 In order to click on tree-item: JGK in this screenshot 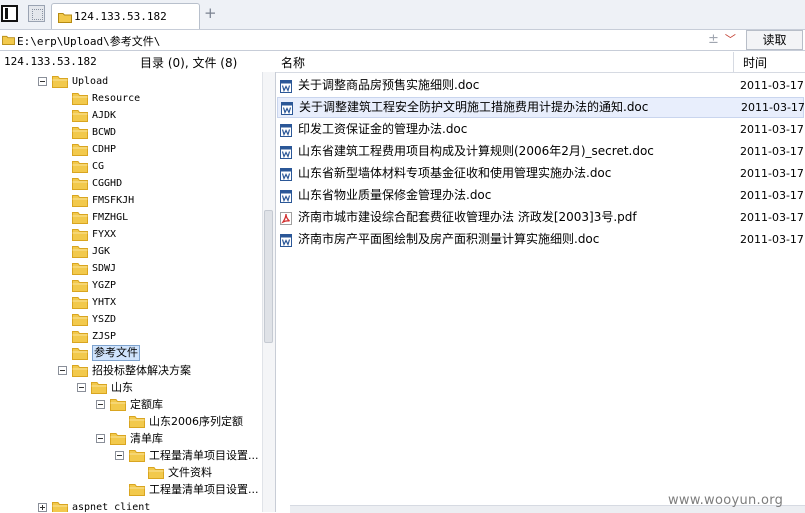, I will do `click(131, 251)`.